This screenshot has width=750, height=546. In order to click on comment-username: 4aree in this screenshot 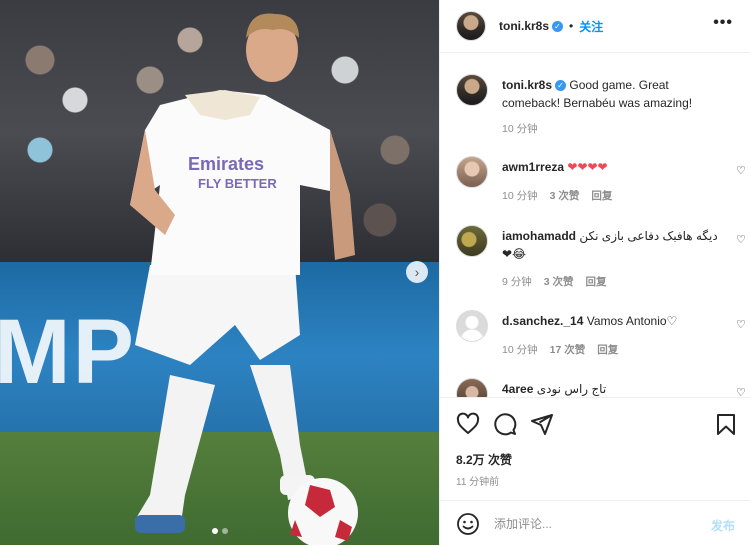, I will do `click(517, 389)`.